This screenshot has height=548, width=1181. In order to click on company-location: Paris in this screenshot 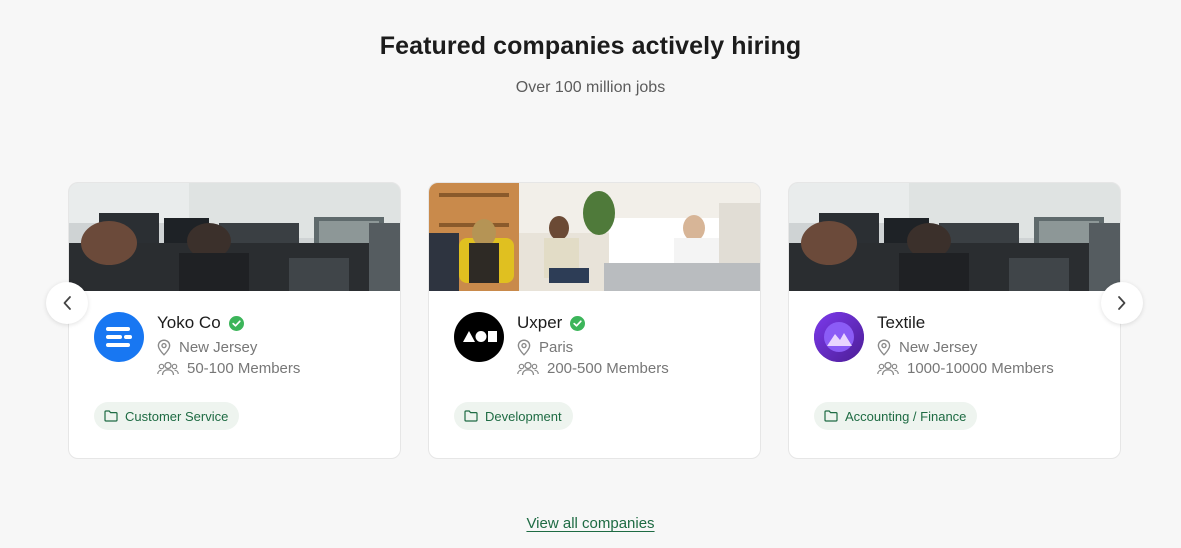, I will do `click(545, 347)`.